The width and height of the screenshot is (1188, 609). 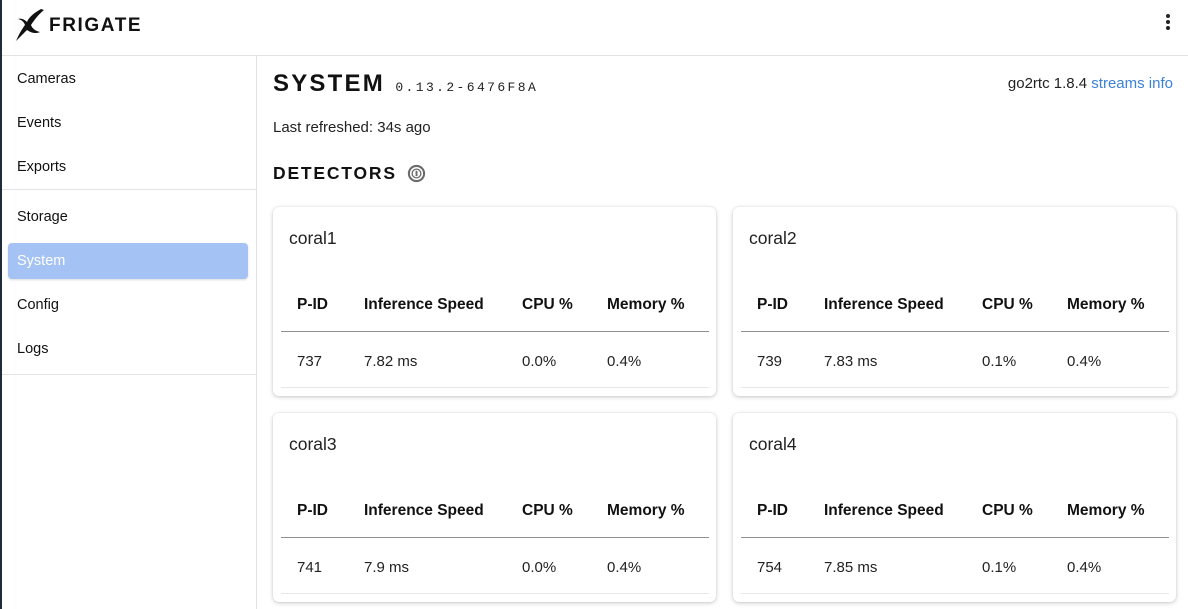 I want to click on cell-inference-speed: 7.82 ms, so click(x=391, y=361).